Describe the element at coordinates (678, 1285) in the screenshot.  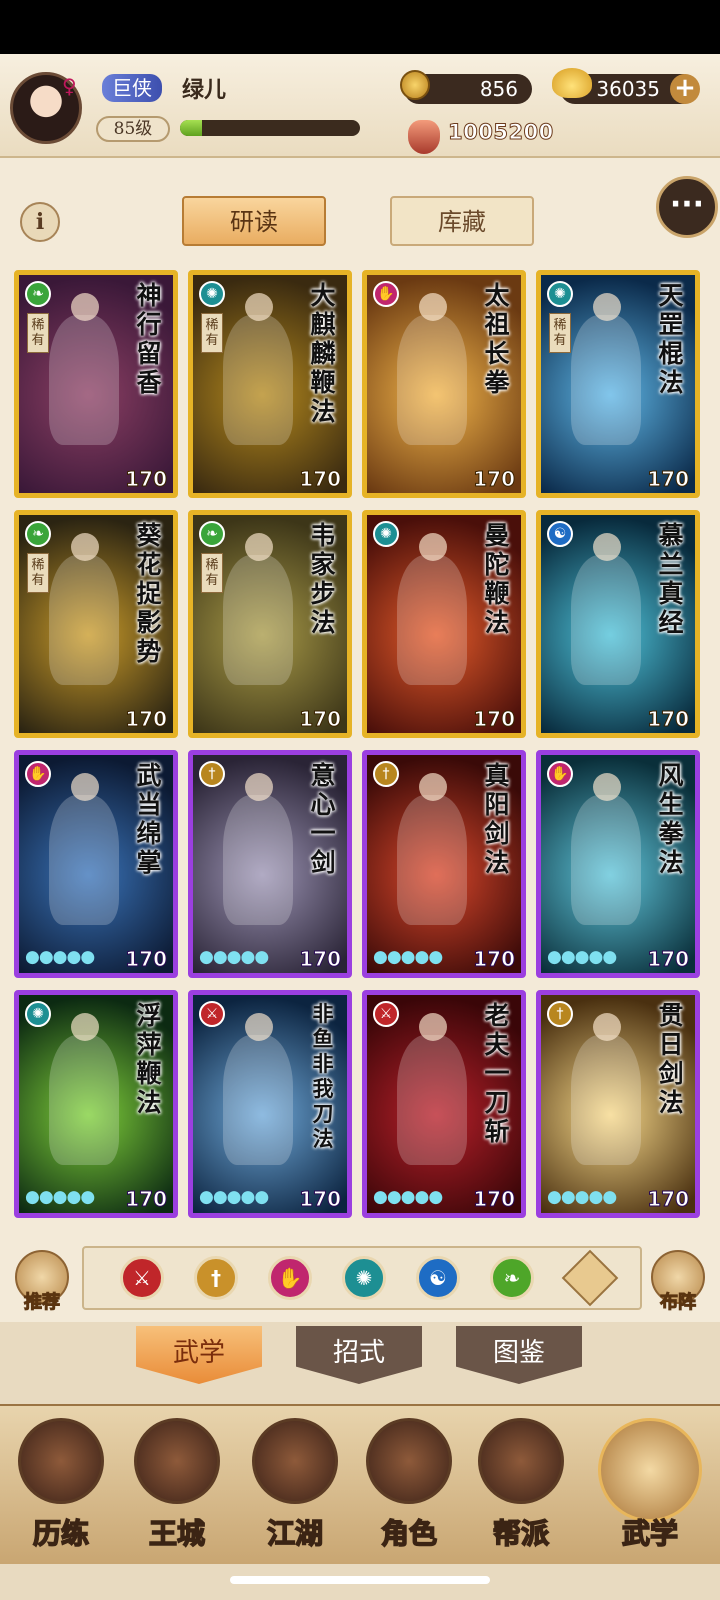
I see `formation-button: 布阵` at that location.